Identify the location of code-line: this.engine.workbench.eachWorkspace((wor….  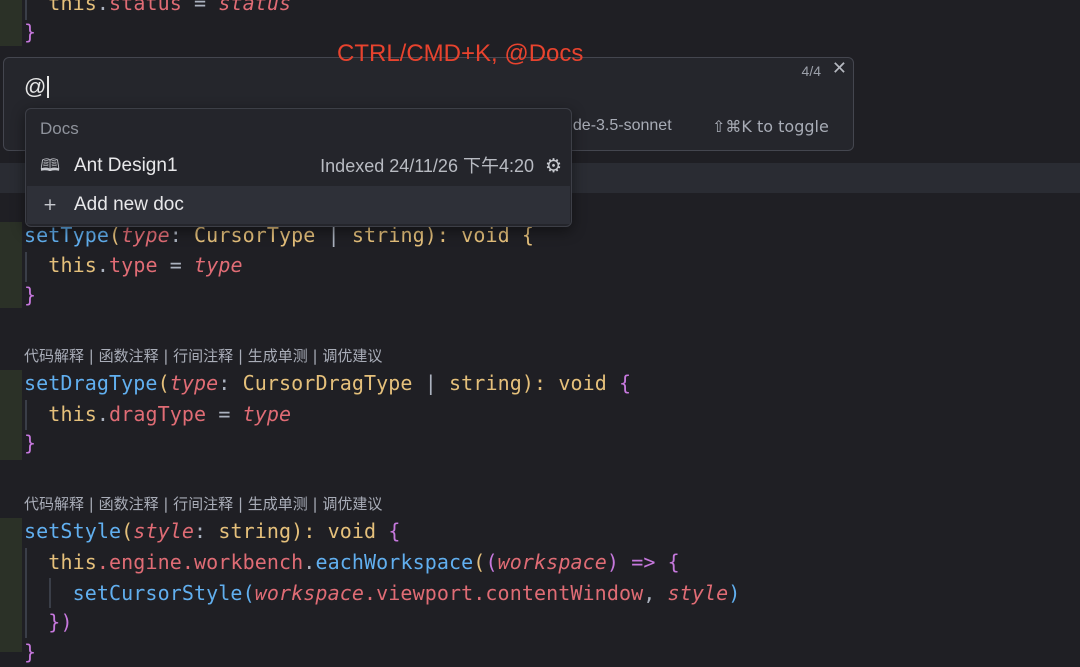
(352, 562).